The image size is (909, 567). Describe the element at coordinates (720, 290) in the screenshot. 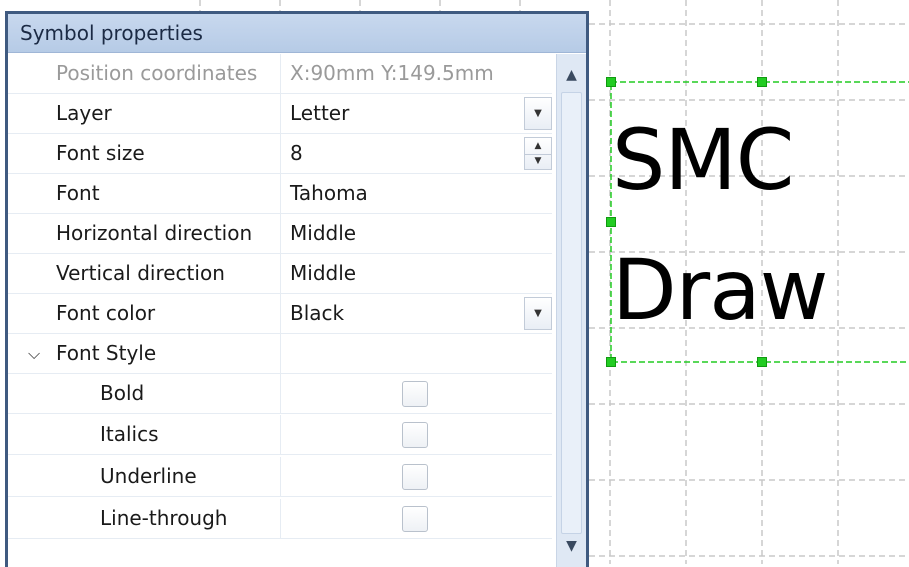

I see `symbol-text-line2: Draw` at that location.